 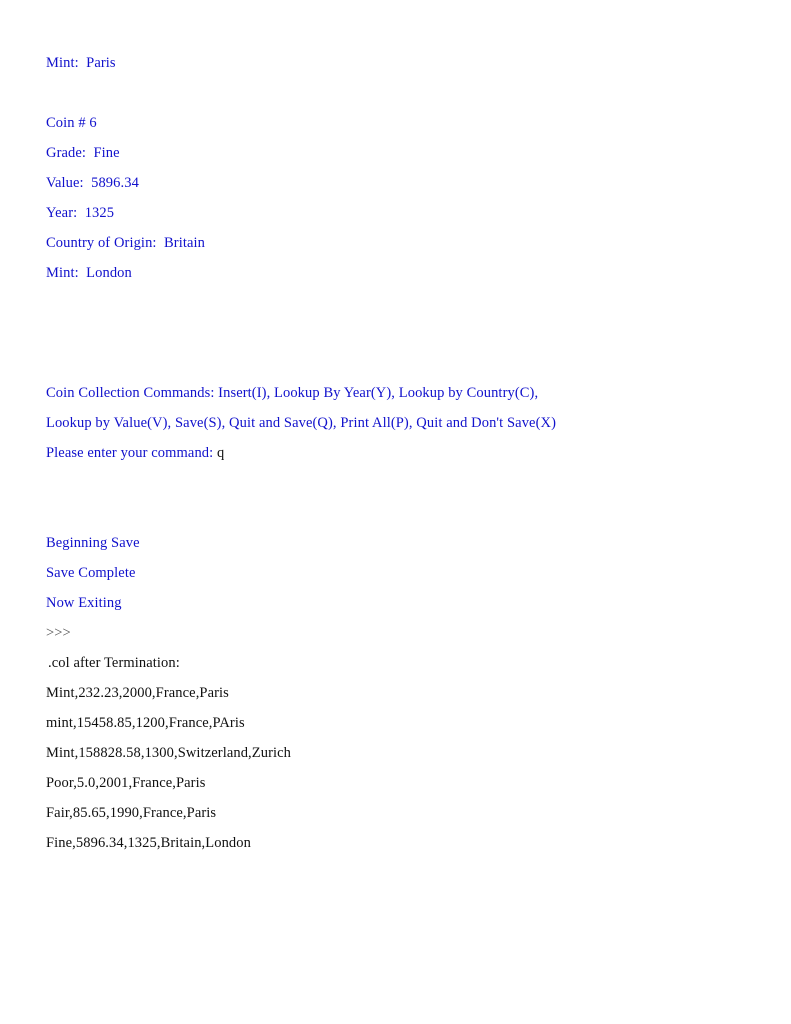 I want to click on file-dump-row: Fair,85.65,1990,France,Paris, so click(x=131, y=813).